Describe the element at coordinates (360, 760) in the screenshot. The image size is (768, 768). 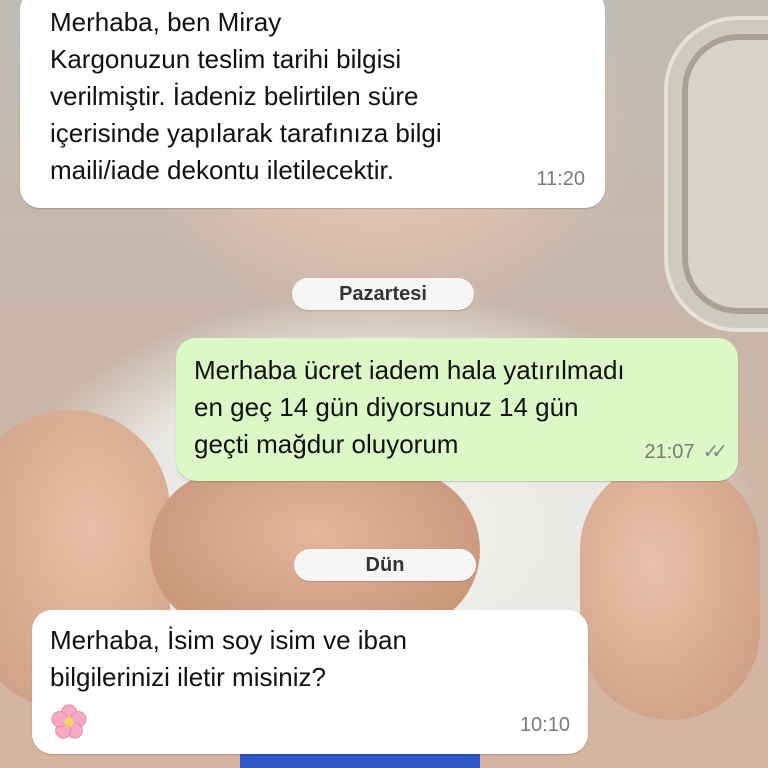
I see `wallpaper-blue-cloth` at that location.